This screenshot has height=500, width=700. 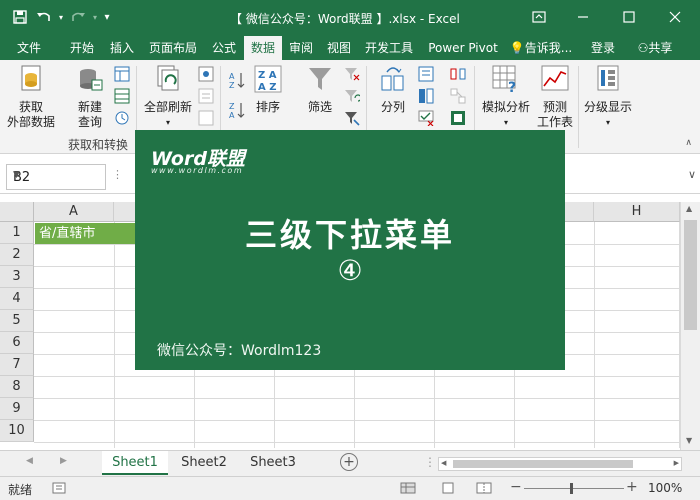 I want to click on collapse-ribbon-icon: ∧, so click(x=688, y=143).